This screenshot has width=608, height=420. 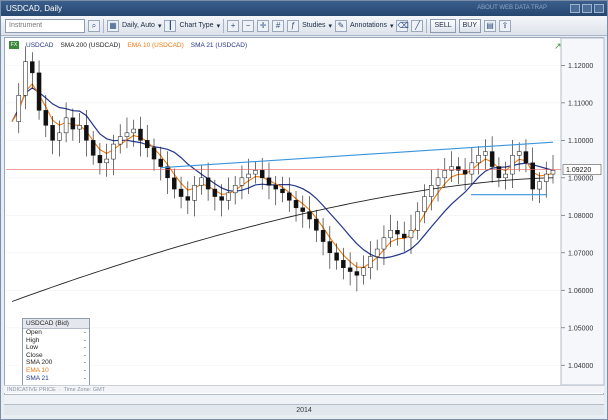 What do you see at coordinates (155, 45) in the screenshot?
I see `legend-ema10: EMA 10 (USDCAD)` at bounding box center [155, 45].